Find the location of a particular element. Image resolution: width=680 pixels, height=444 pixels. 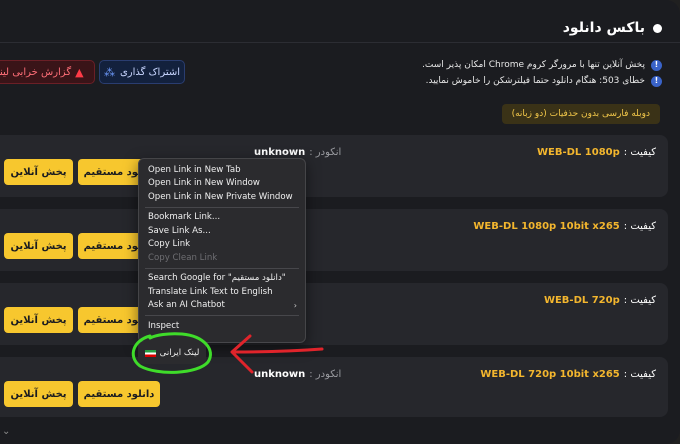

row-quality: کیفیت : WEB-DL 1080p 10bit x265 is located at coordinates (564, 226).